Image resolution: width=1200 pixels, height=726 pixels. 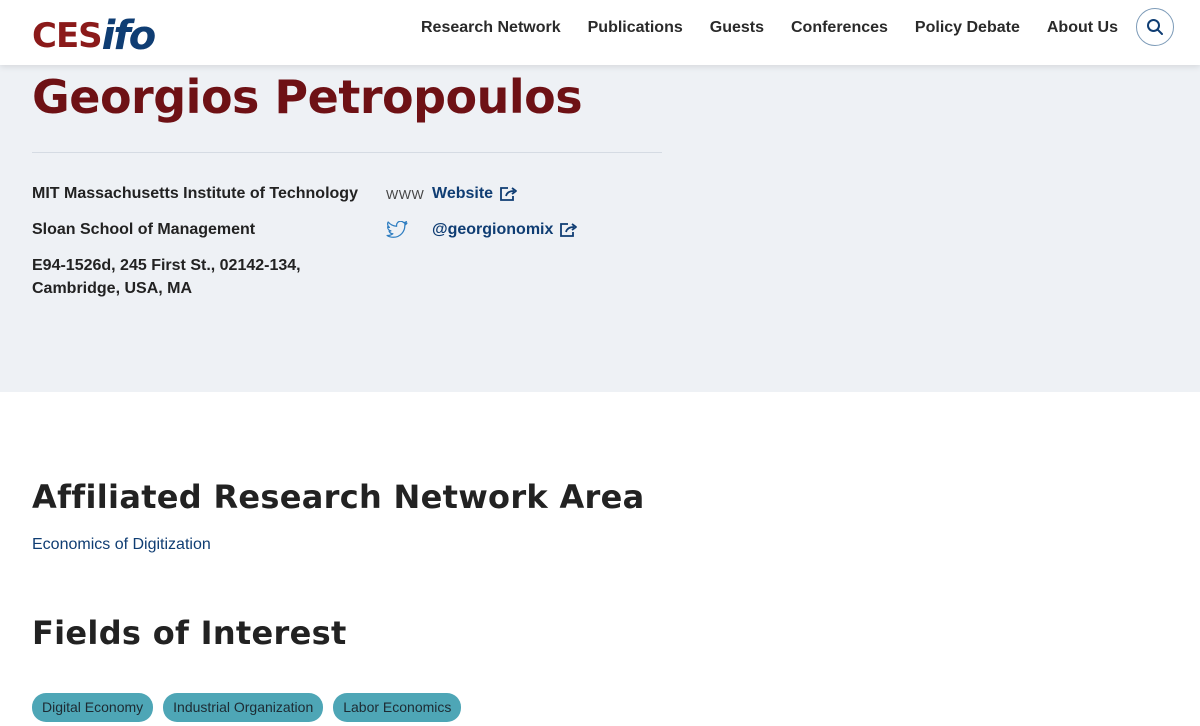 I want to click on search-button, so click(x=1155, y=27).